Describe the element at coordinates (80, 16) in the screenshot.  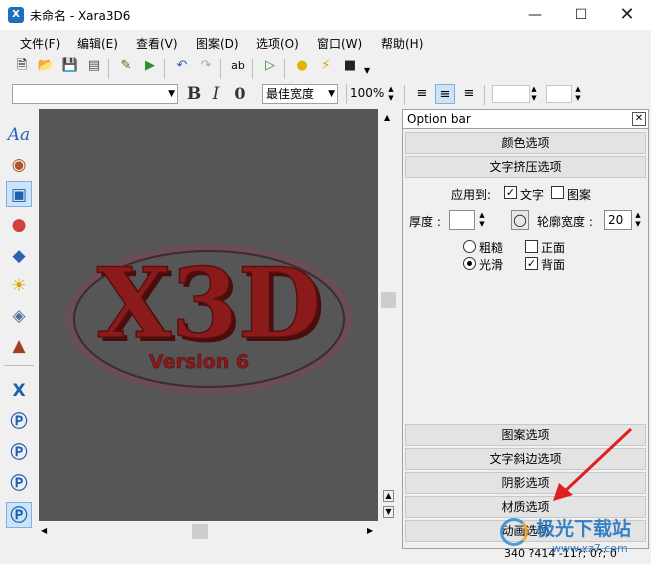
I see `window-title: 未命名 - Xara3D6` at that location.